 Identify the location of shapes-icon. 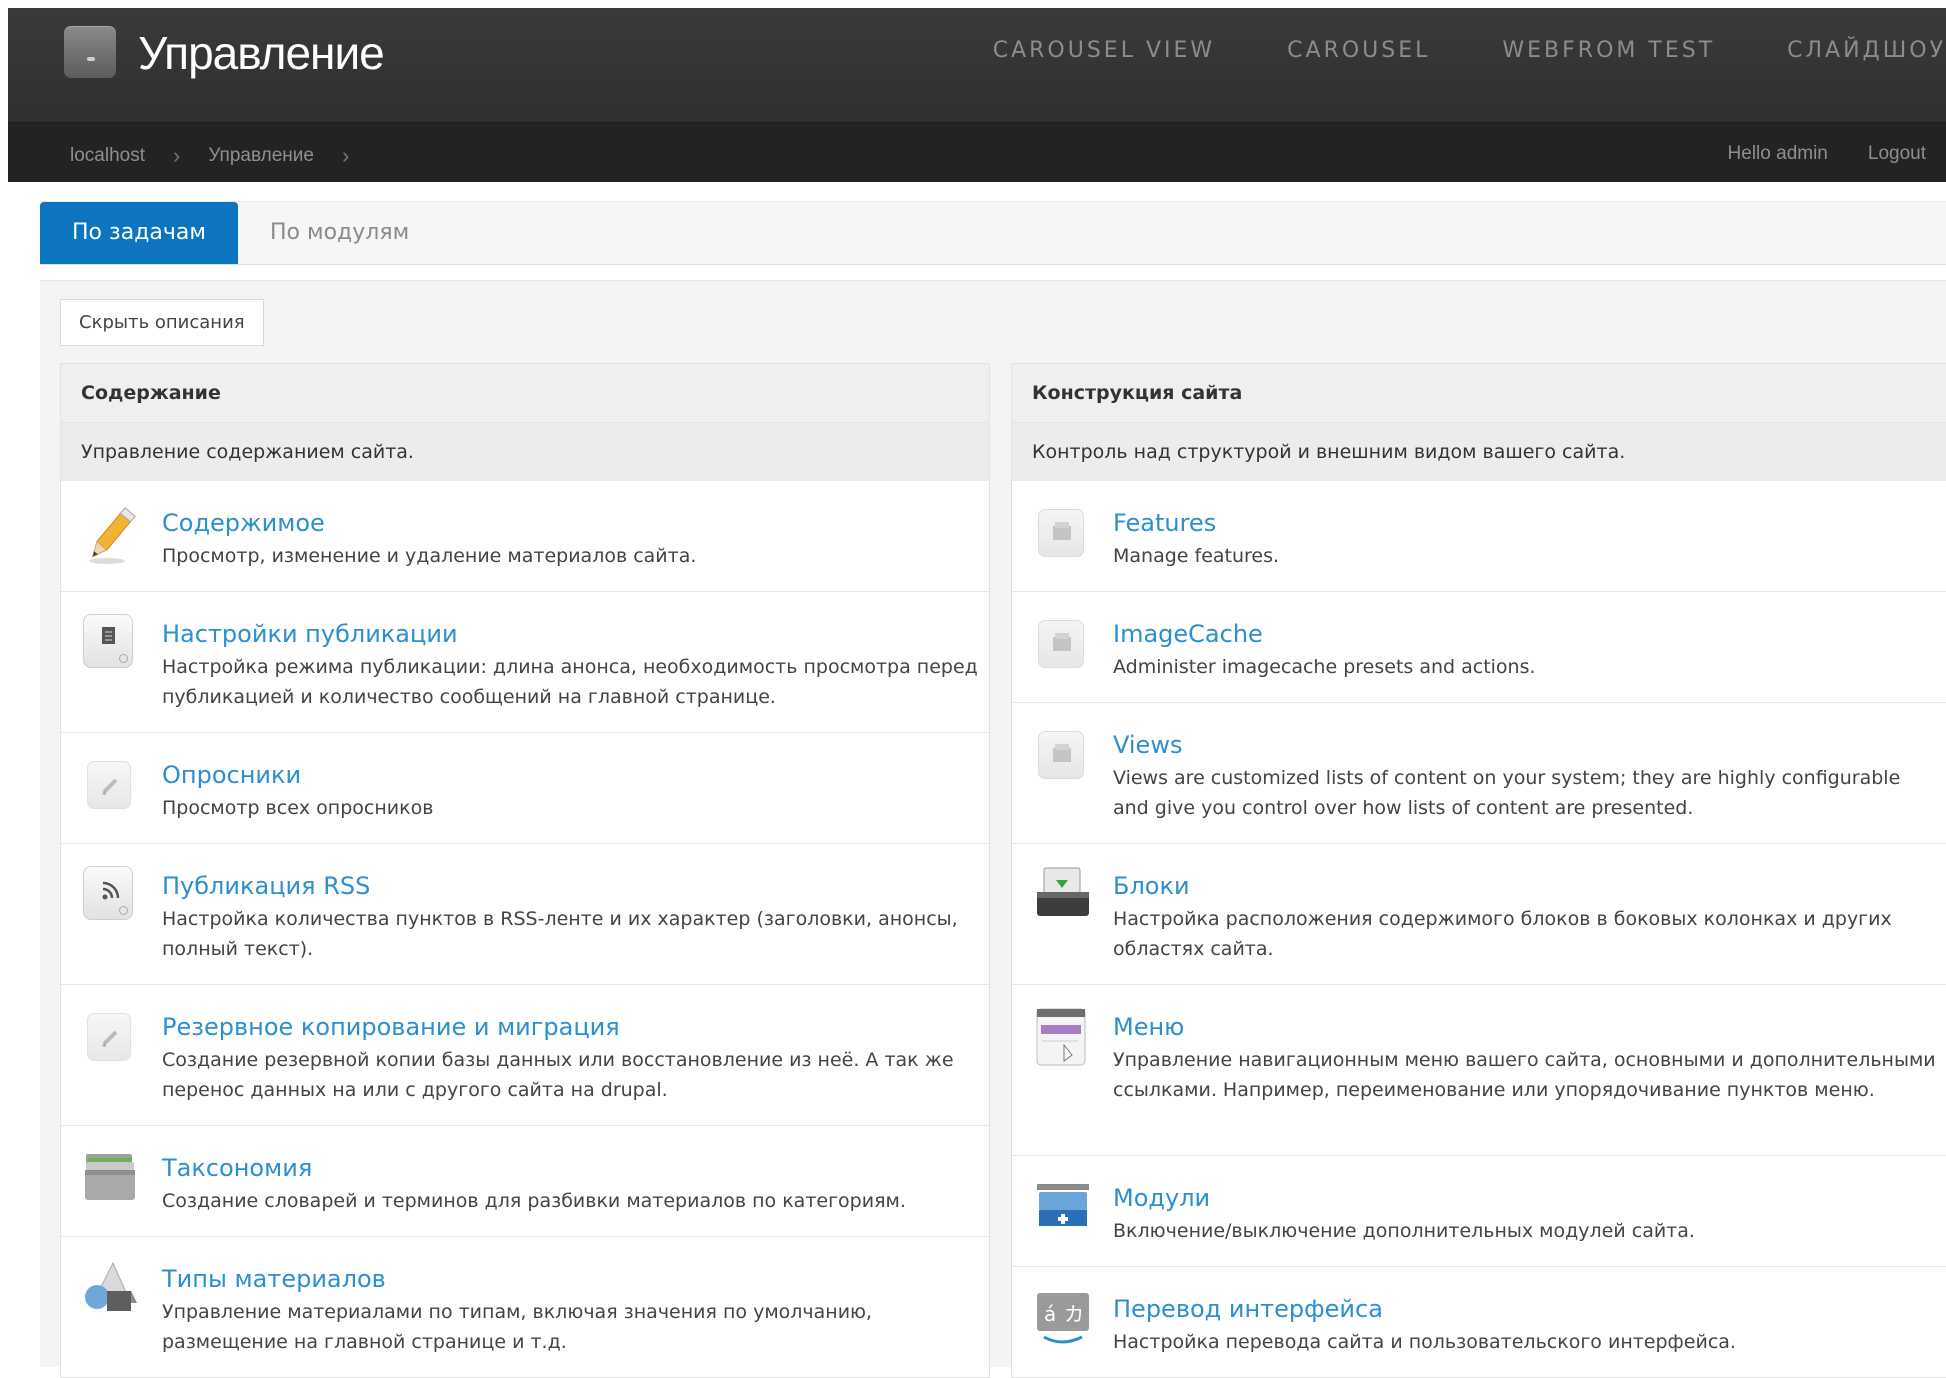
(110, 1287).